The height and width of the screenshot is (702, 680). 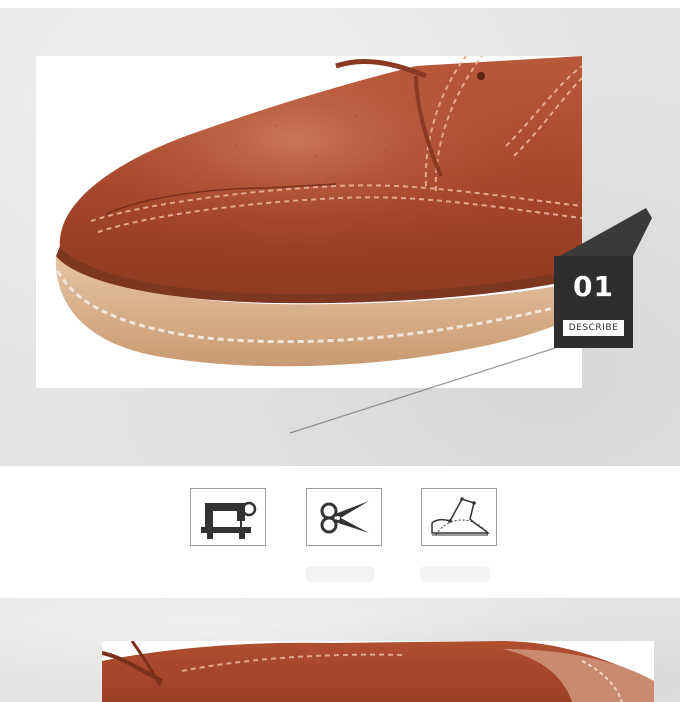 I want to click on section-badge: 01 DESCRIBE, so click(x=593, y=302).